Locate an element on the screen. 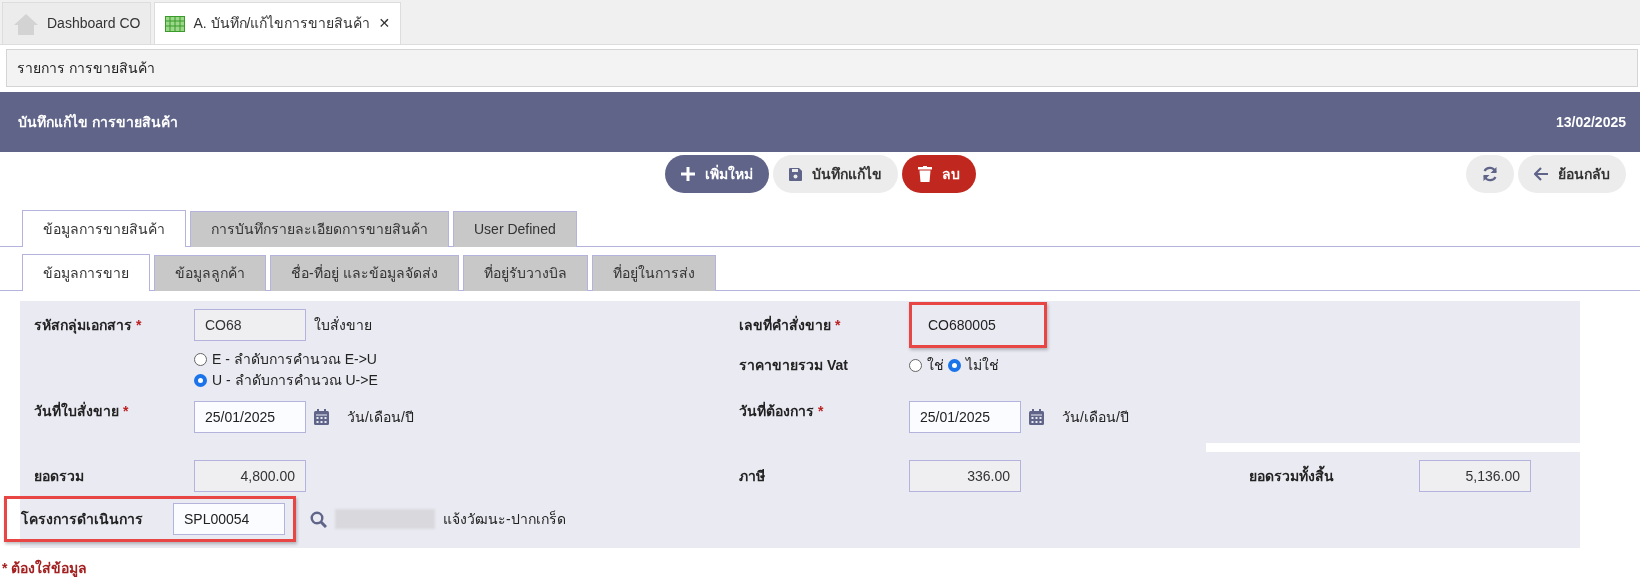  field-label: วันที่ต้องการ * is located at coordinates (782, 410).